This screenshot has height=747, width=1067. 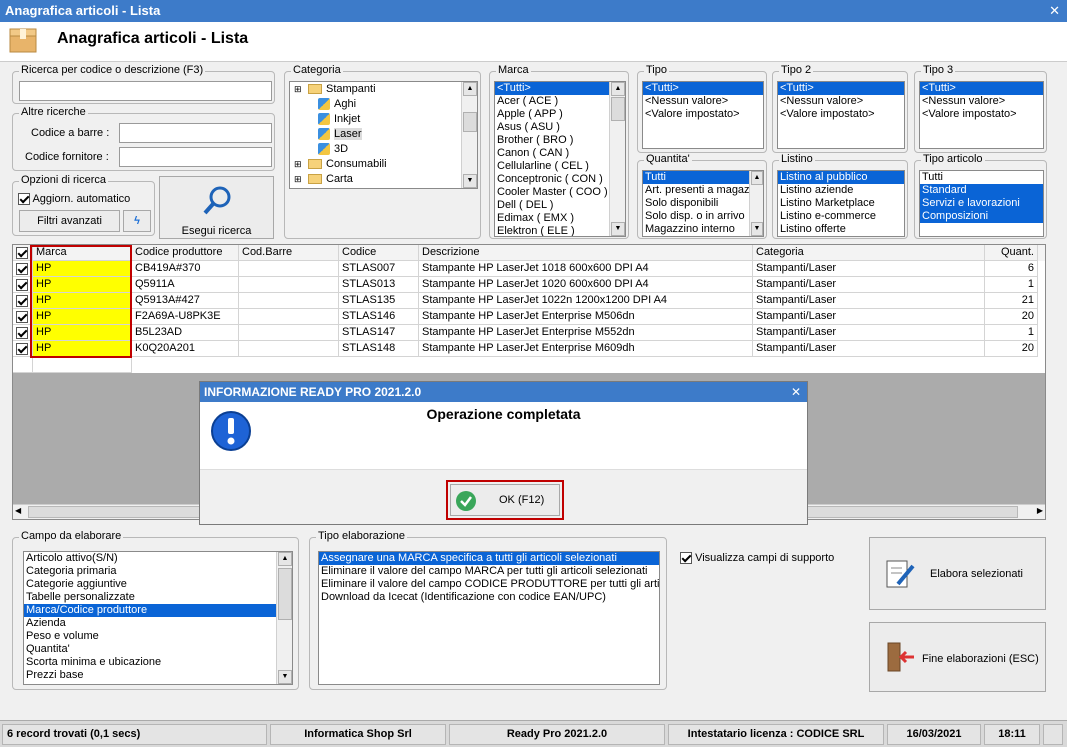 I want to click on cell-cod_prod: Q5913A#427, so click(x=185, y=301).